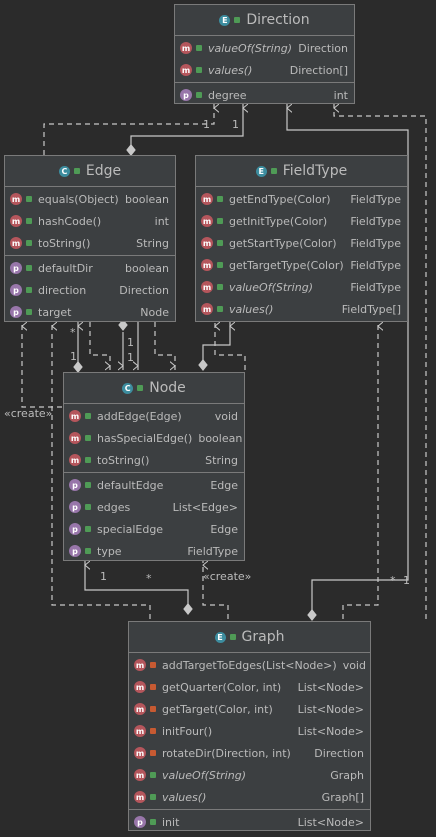 This screenshot has width=436, height=837. What do you see at coordinates (147, 268) in the screenshot?
I see `member-type: boolean` at bounding box center [147, 268].